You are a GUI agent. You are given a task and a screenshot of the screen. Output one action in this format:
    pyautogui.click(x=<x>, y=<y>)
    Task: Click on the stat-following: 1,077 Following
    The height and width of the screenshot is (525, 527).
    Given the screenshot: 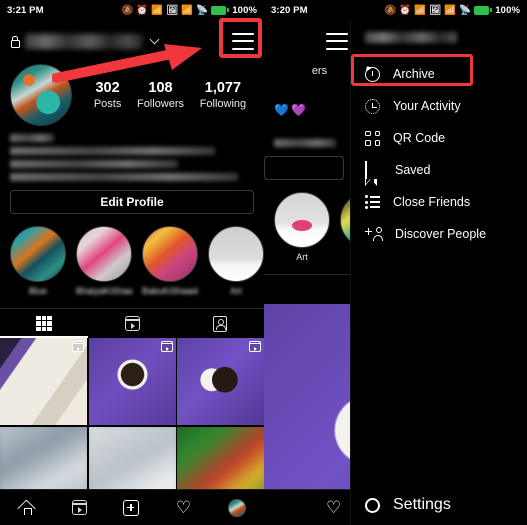 What is the action you would take?
    pyautogui.click(x=223, y=95)
    